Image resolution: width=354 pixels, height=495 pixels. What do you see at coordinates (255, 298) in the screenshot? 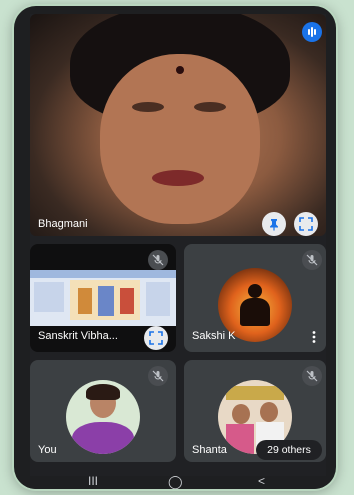
I see `participant-tile-sakshi-k: Sakshi K` at bounding box center [255, 298].